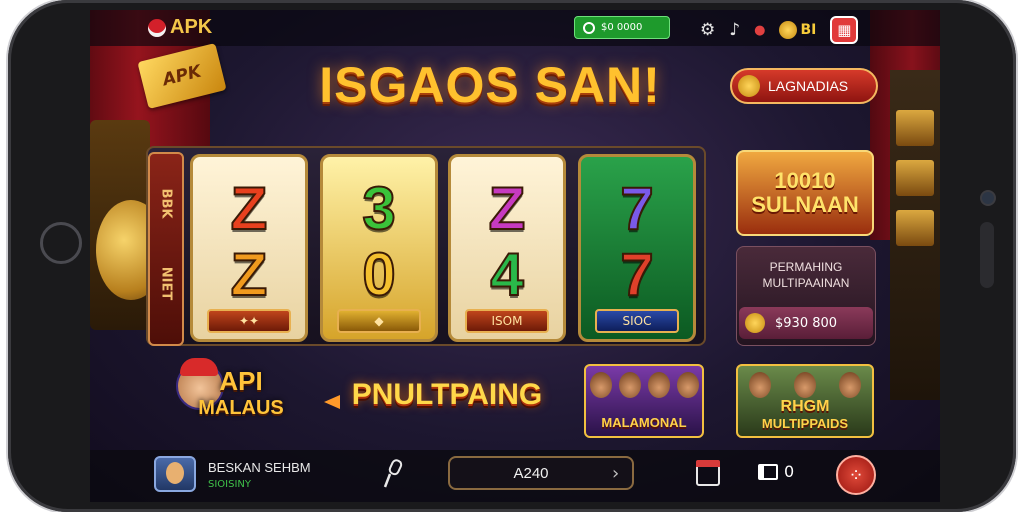 This screenshot has height=512, width=1024. Describe the element at coordinates (393, 474) in the screenshot. I see `microphone-icon` at that location.